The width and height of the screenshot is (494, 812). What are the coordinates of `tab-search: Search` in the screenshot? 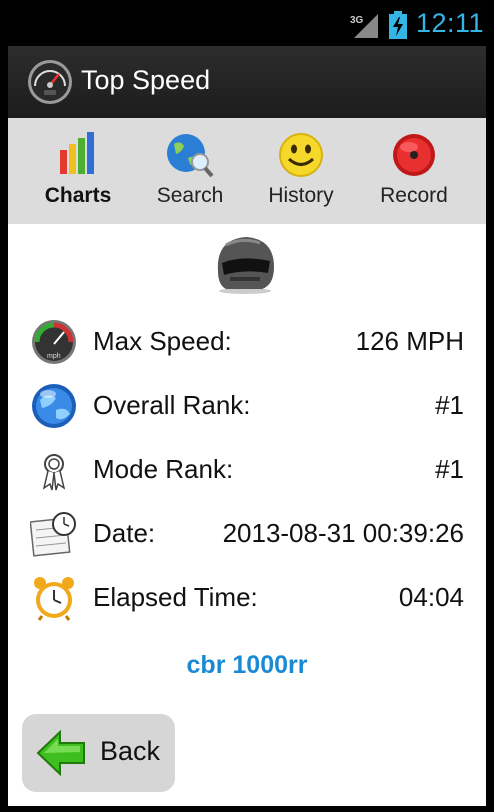 It's located at (190, 171).